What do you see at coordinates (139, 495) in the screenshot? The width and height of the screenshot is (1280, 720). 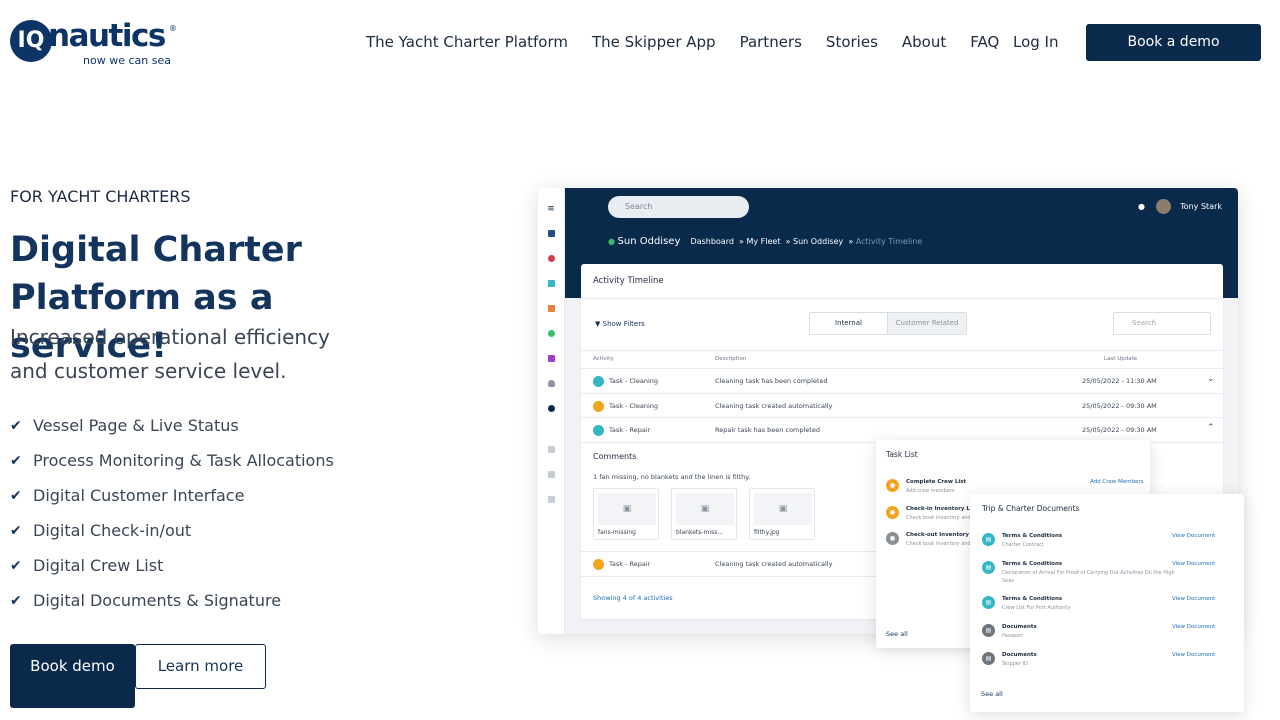 I see `feature-label: Digital Customer Interface` at bounding box center [139, 495].